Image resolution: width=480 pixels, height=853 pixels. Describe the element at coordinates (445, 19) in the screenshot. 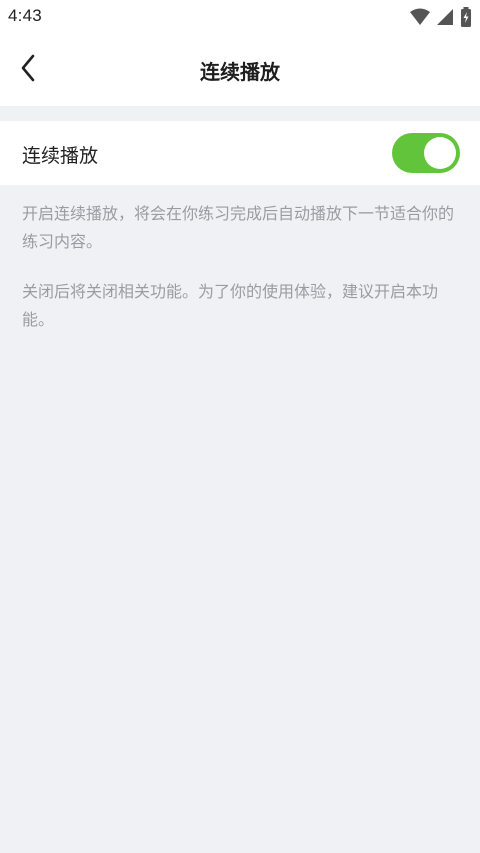

I see `cellular-signal-icon` at that location.